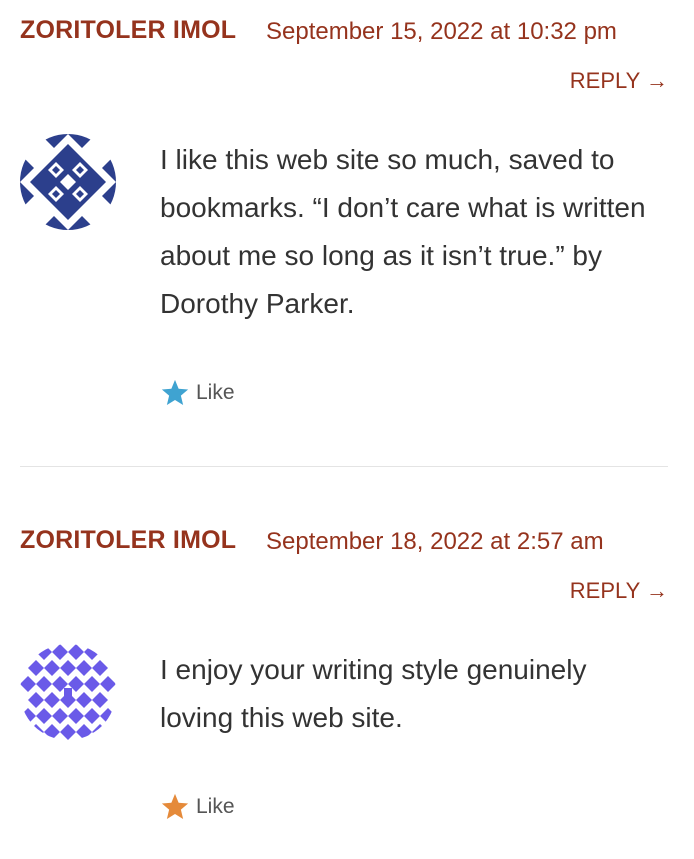 This screenshot has height=859, width=694. What do you see at coordinates (435, 542) in the screenshot?
I see `comment-date: September 18, 2022 at 2:57 am` at bounding box center [435, 542].